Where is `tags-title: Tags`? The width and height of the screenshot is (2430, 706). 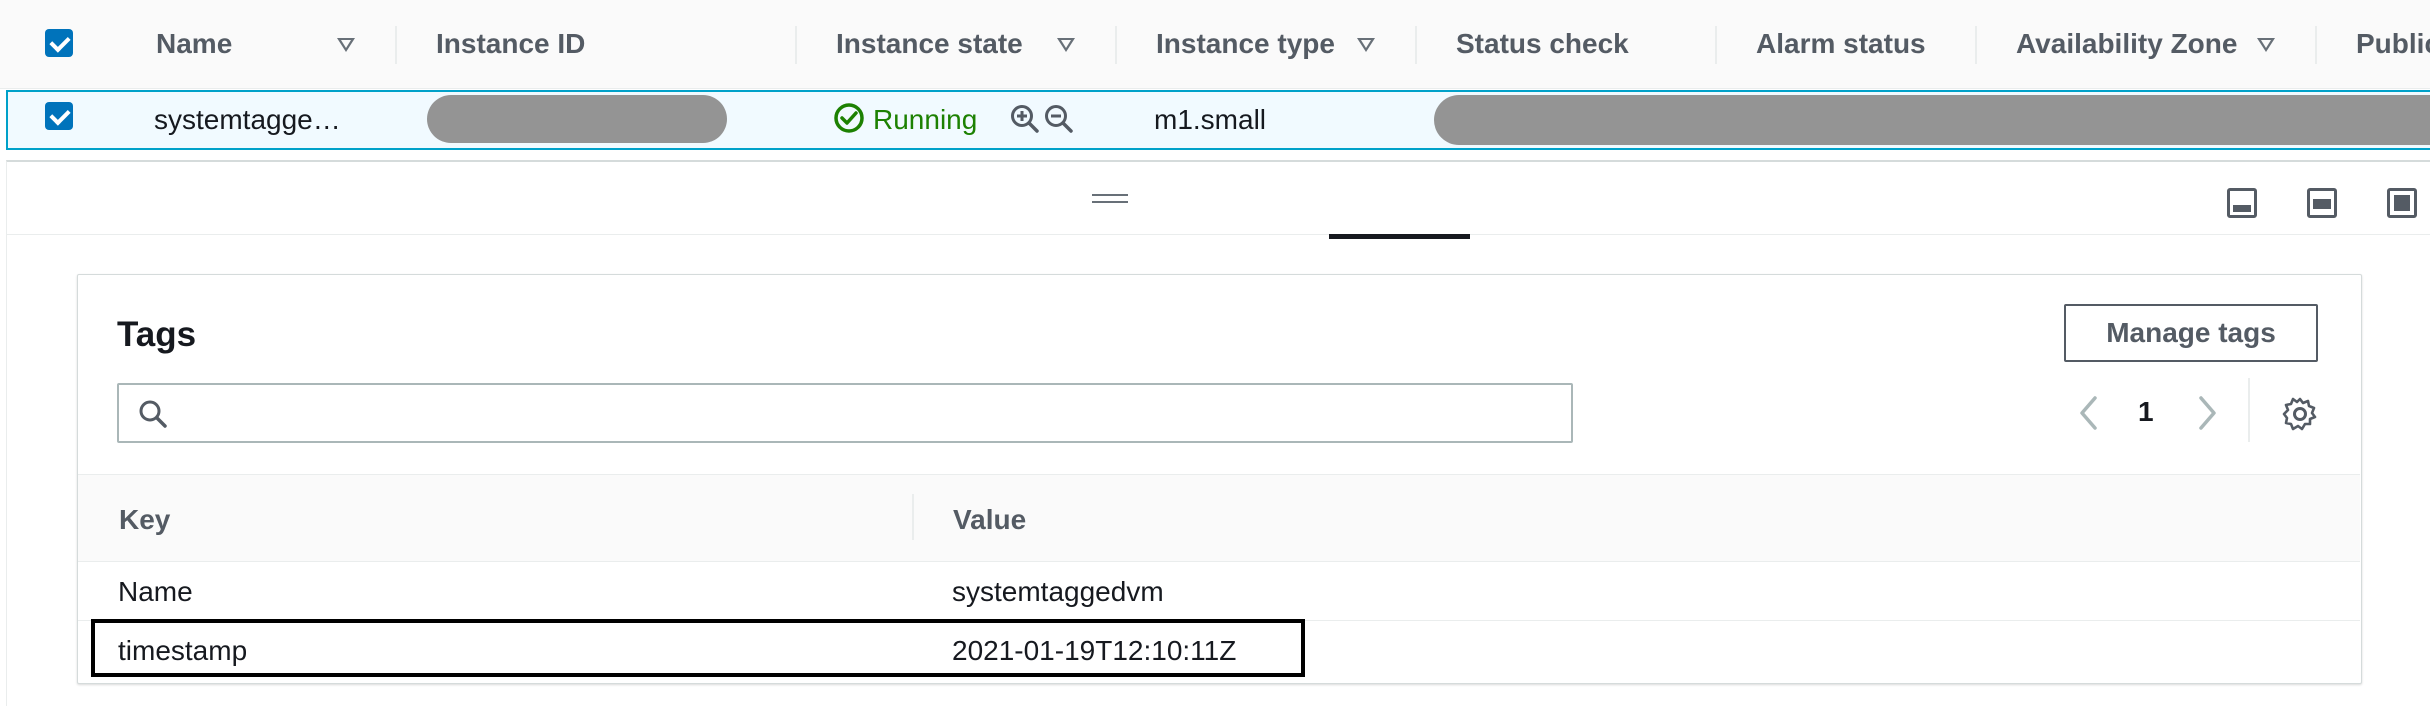 tags-title: Tags is located at coordinates (157, 334).